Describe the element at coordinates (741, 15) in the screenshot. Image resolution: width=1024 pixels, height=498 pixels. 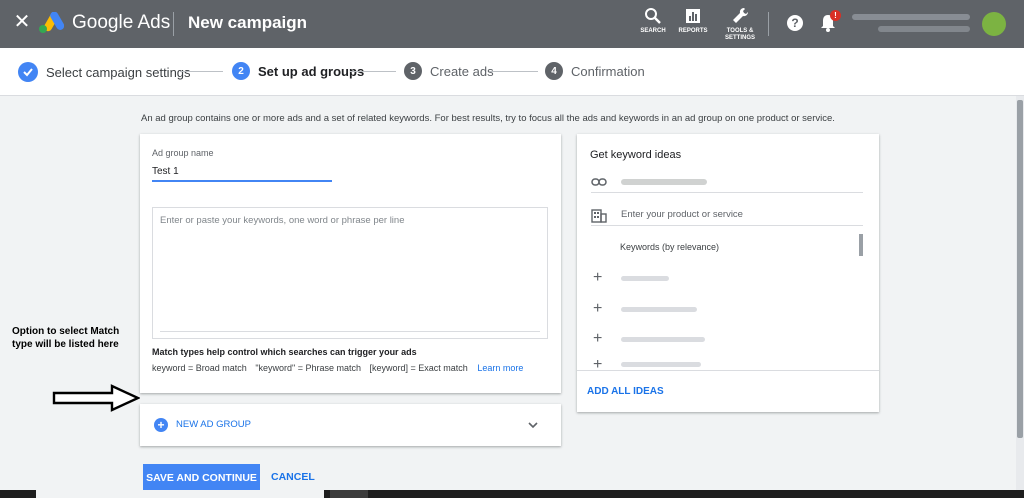
I see `wrench-icon` at that location.